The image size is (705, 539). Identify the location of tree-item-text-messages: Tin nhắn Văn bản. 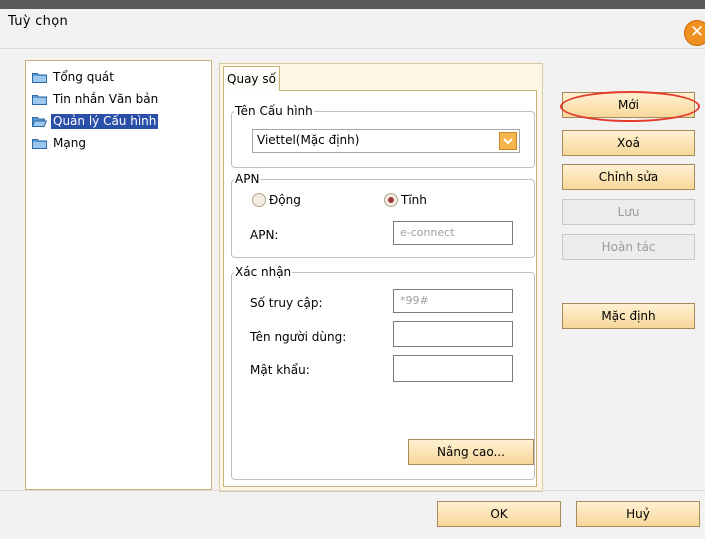
(96, 99).